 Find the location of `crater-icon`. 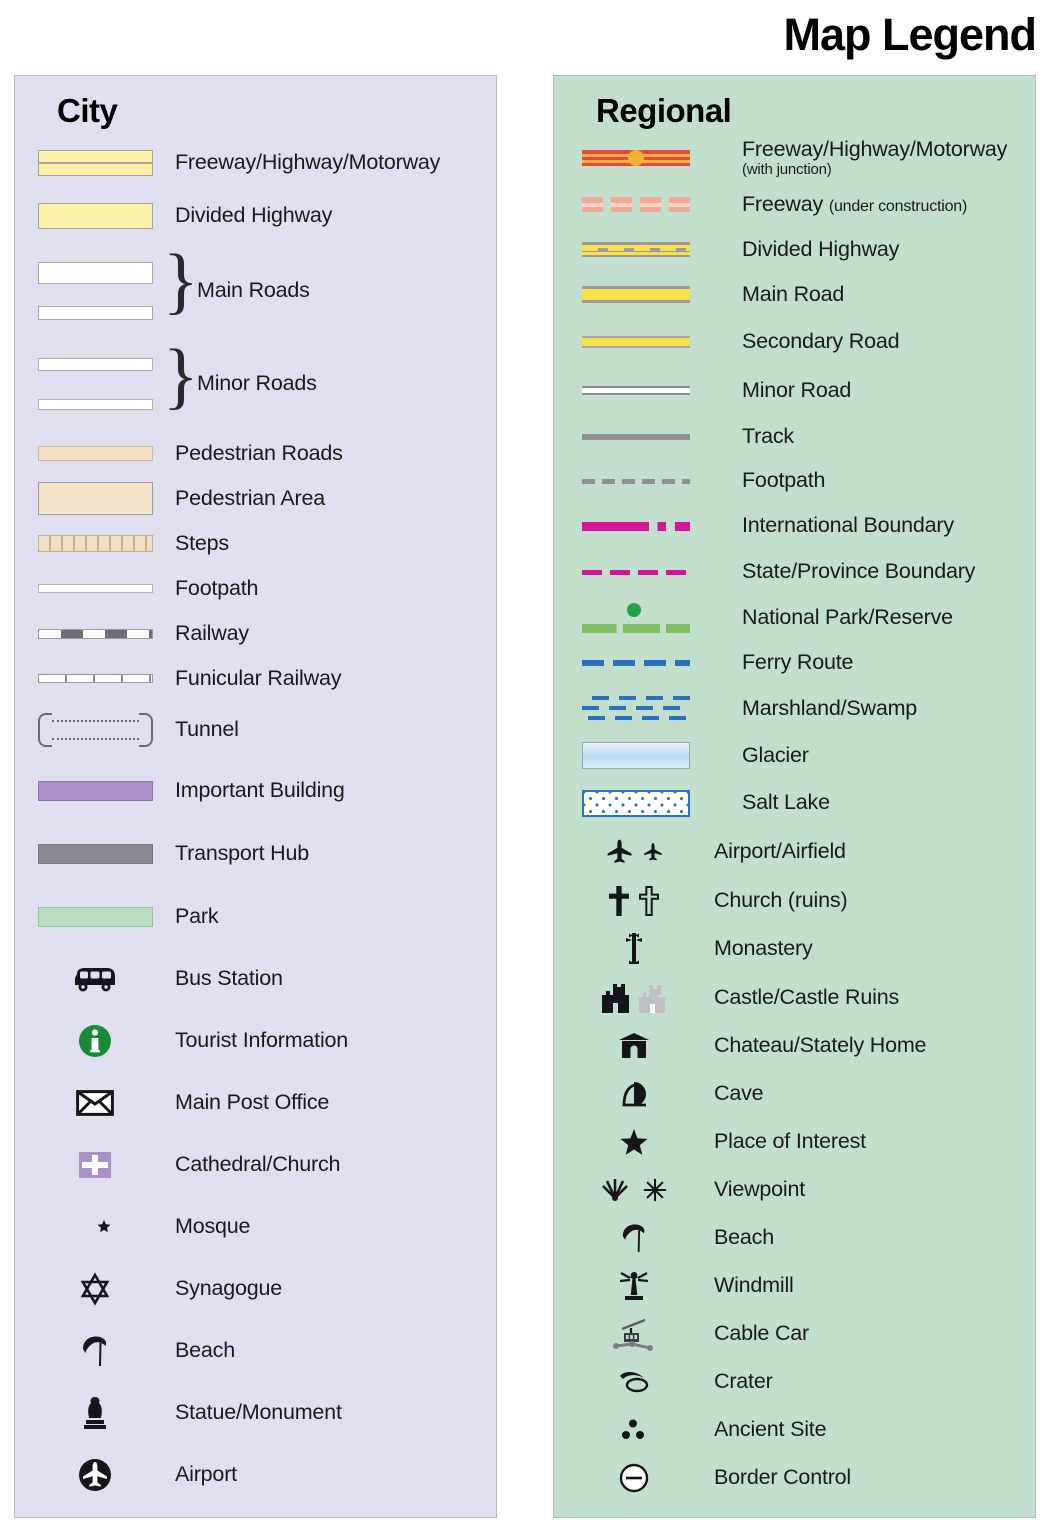

crater-icon is located at coordinates (634, 1382).